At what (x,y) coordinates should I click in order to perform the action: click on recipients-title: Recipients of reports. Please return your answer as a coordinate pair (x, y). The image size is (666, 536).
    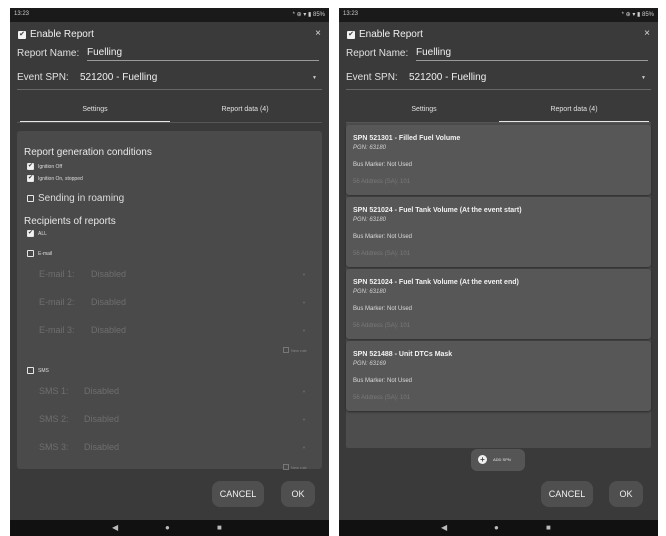
    Looking at the image, I should click on (70, 221).